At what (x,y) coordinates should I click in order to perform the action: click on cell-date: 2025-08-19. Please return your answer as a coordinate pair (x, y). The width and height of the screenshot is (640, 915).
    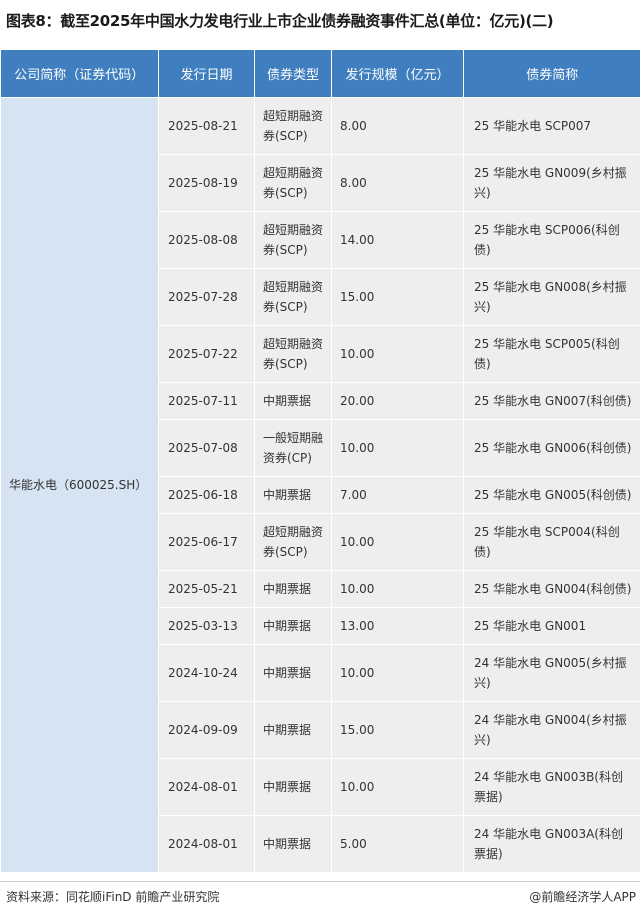
    Looking at the image, I should click on (206, 183).